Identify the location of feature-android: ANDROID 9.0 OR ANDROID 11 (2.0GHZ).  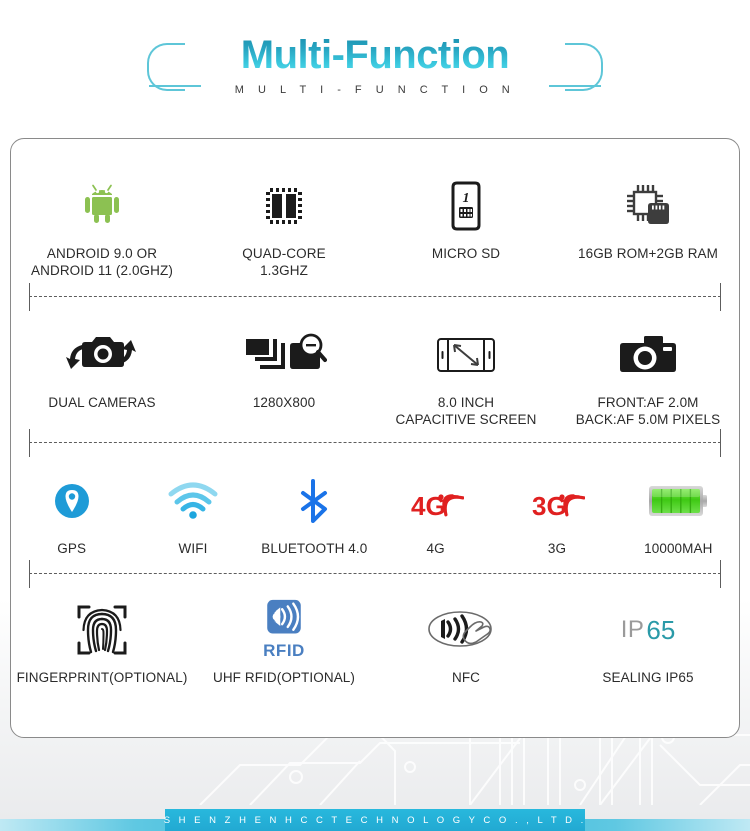
(102, 227).